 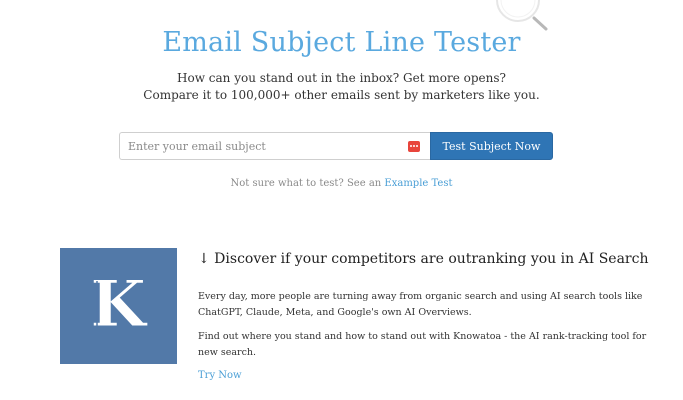 I want to click on example-prefix: Not sure what to test? See an, so click(x=306, y=183).